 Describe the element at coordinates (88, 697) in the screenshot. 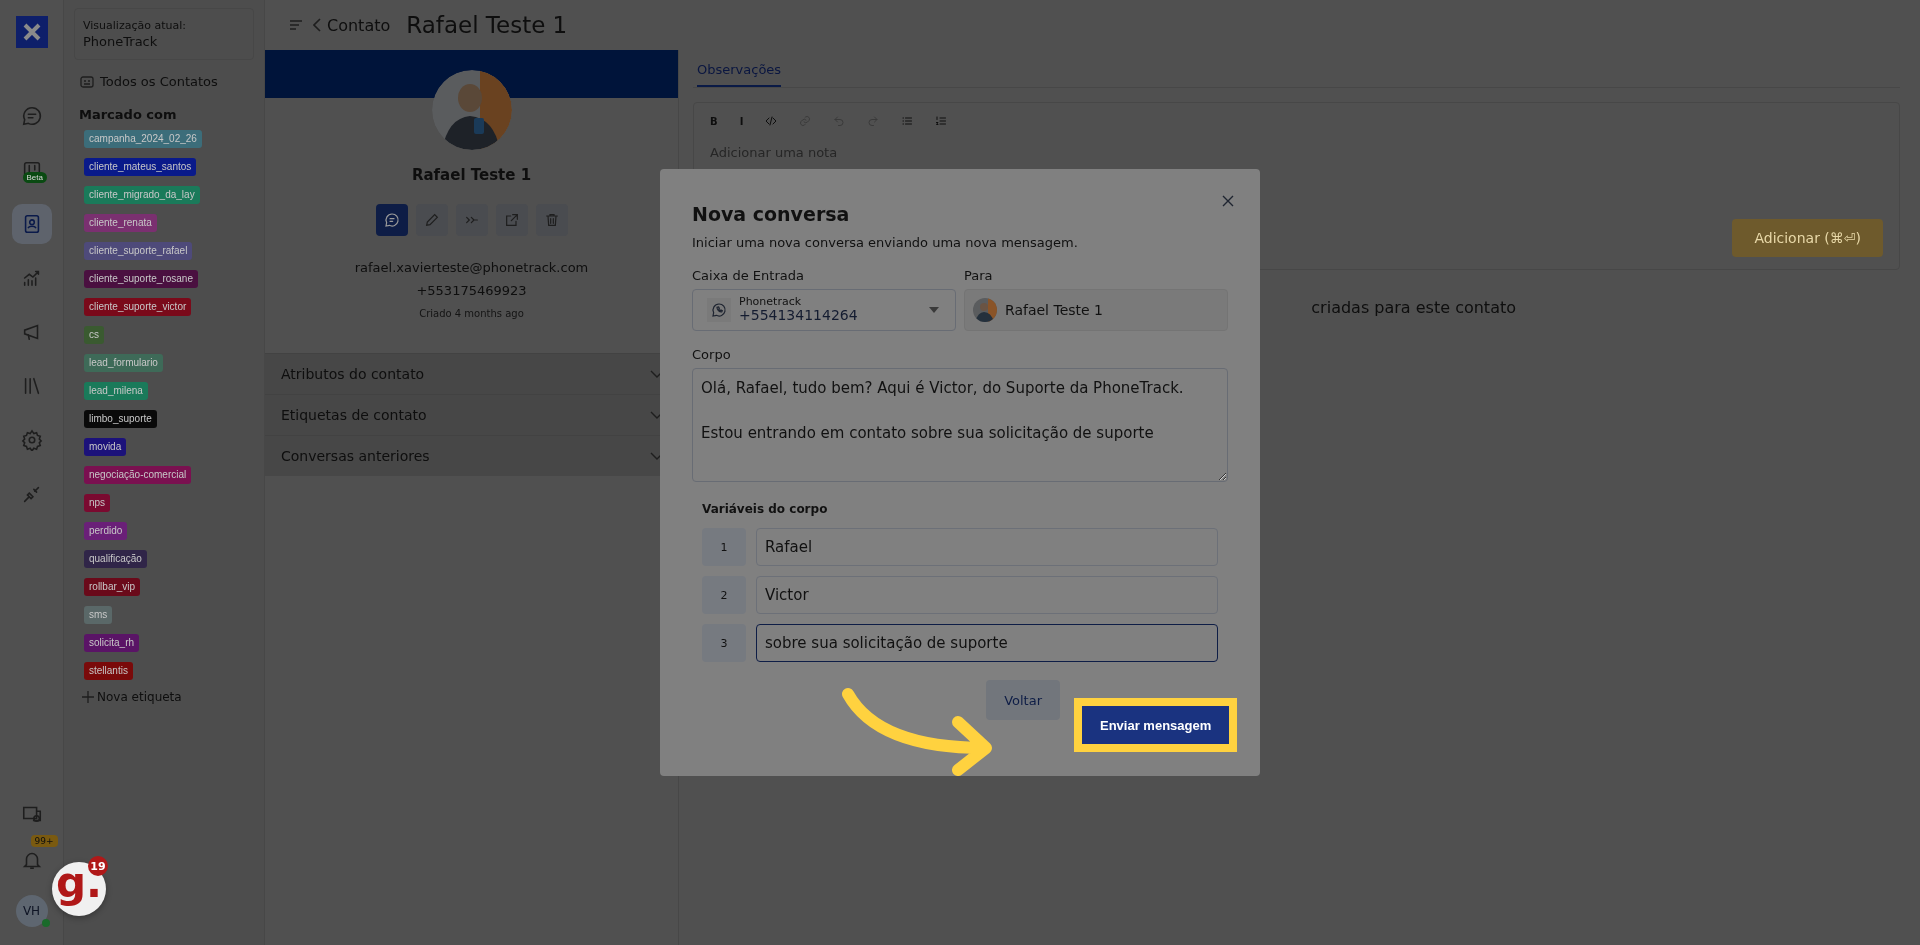

I see `plus-icon` at that location.